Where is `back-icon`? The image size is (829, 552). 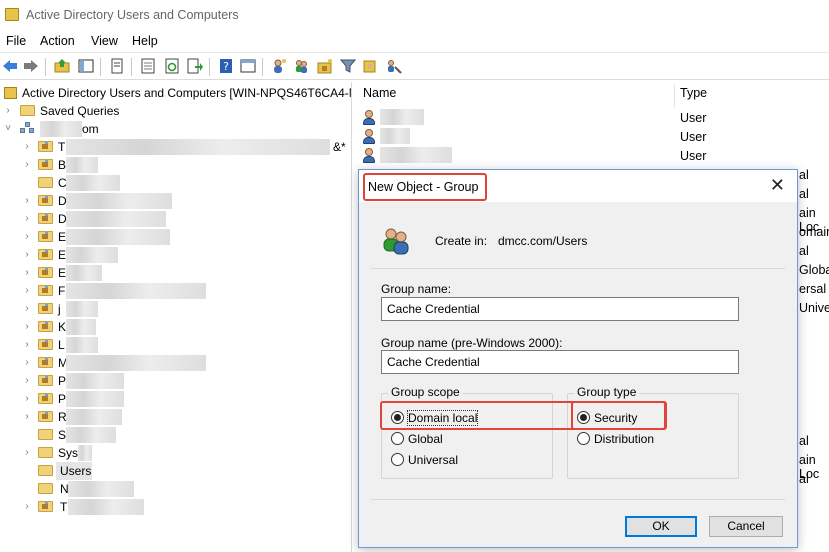
back-icon is located at coordinates (10, 66).